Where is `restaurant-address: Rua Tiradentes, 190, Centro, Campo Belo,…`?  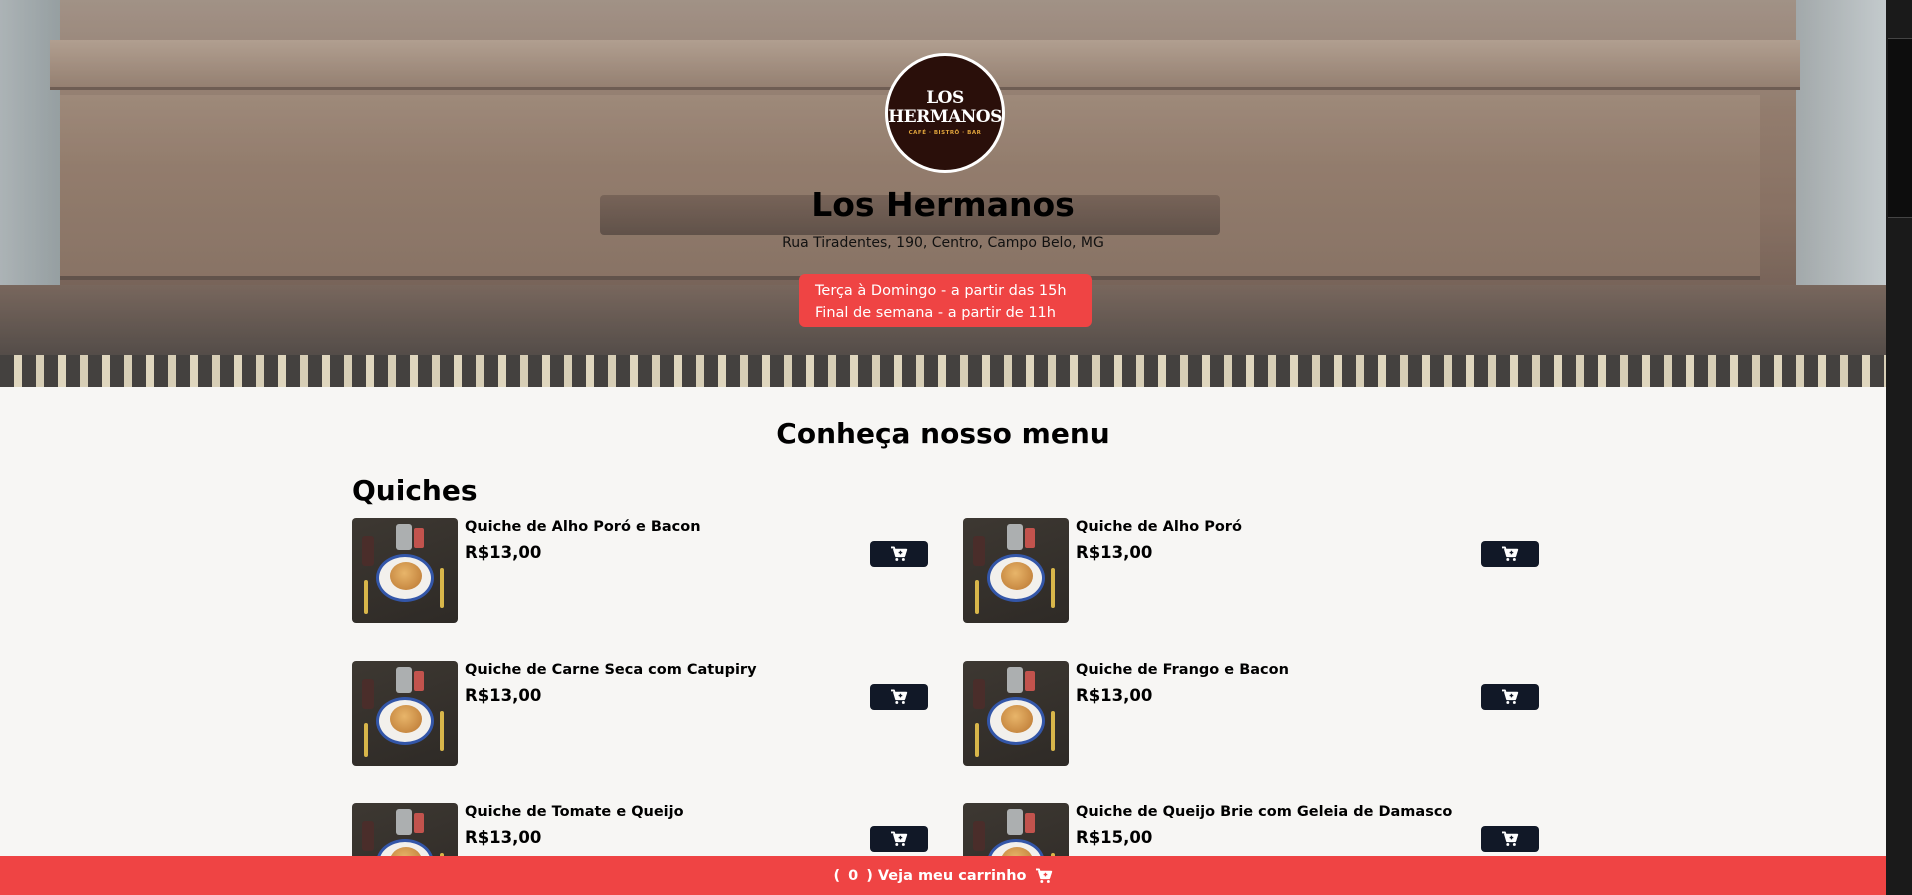 restaurant-address: Rua Tiradentes, 190, Centro, Campo Belo,… is located at coordinates (943, 243).